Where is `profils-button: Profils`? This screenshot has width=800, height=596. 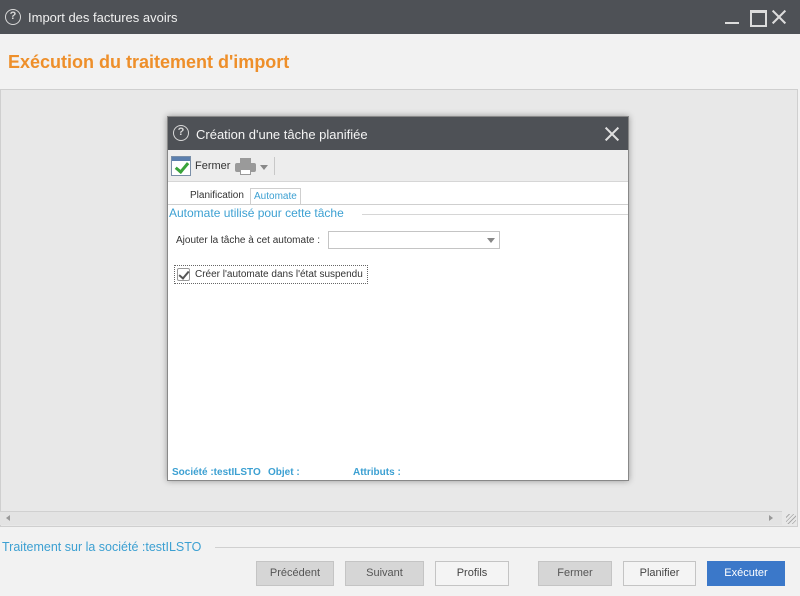 profils-button: Profils is located at coordinates (472, 573).